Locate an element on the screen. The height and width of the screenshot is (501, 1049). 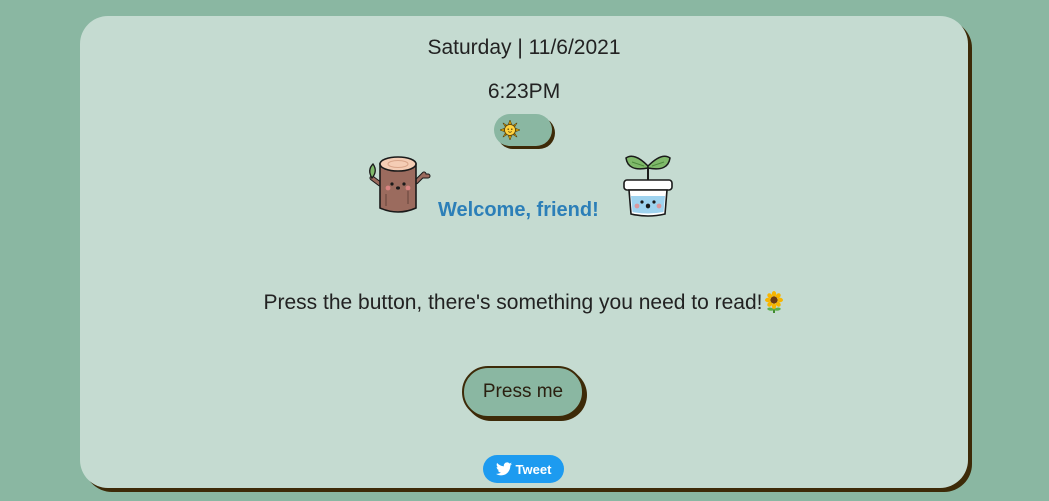
sunflower-icon is located at coordinates (773, 302).